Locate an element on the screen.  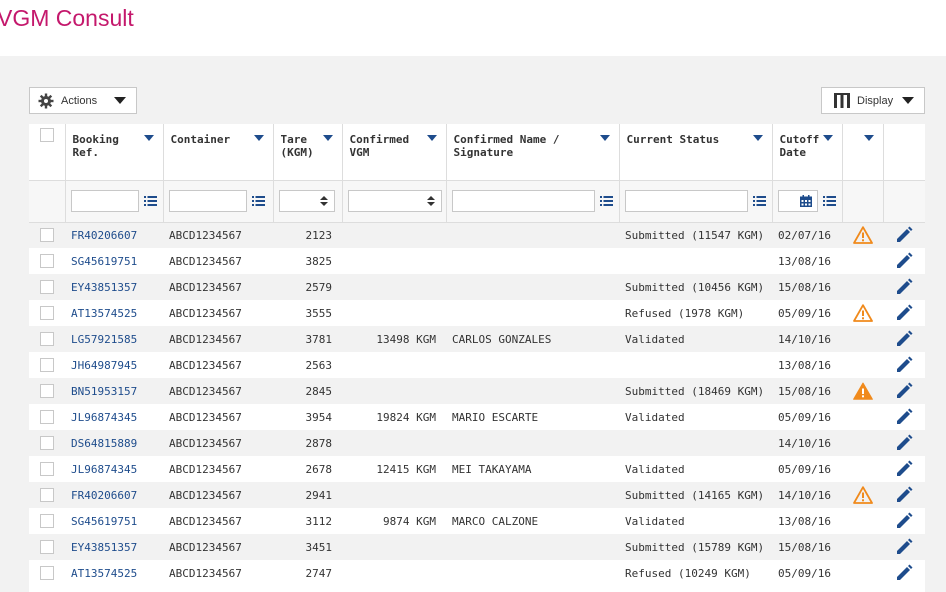
booking-ref-link: BN51953157 is located at coordinates (104, 391).